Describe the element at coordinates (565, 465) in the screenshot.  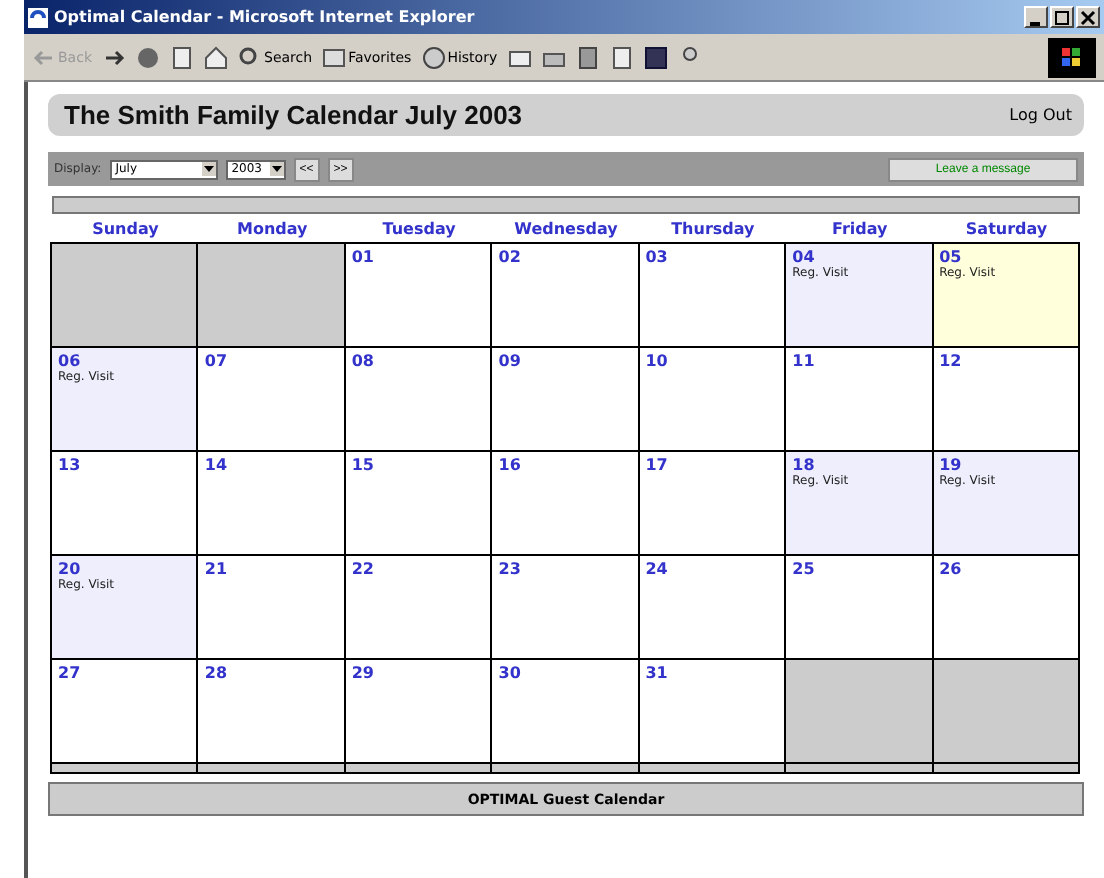
I see `date-number: 16` at that location.